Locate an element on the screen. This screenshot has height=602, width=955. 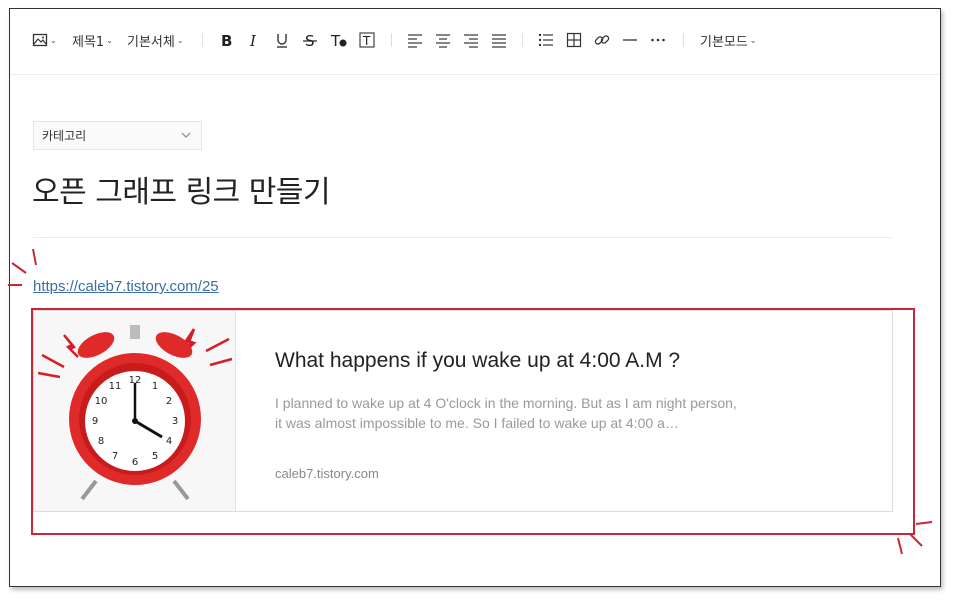
text-background-icon: T is located at coordinates (367, 40).